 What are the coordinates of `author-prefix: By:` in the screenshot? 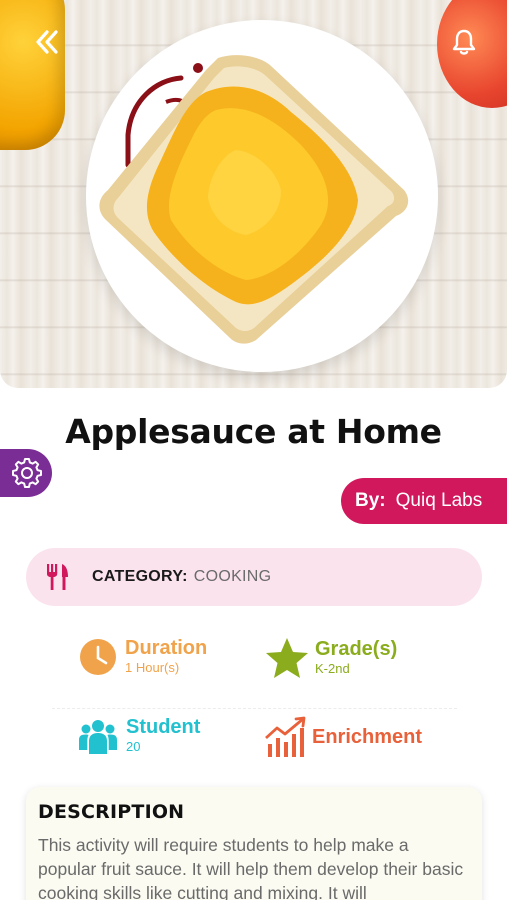 It's located at (370, 500).